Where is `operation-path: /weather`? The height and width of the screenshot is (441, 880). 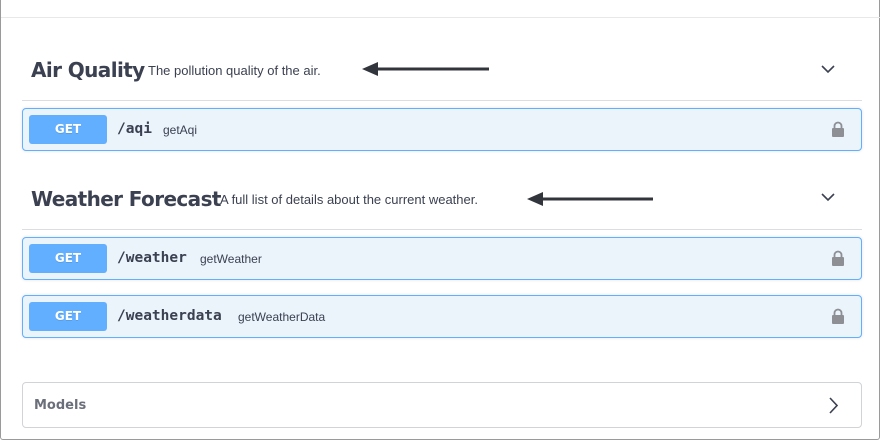
operation-path: /weather is located at coordinates (152, 258).